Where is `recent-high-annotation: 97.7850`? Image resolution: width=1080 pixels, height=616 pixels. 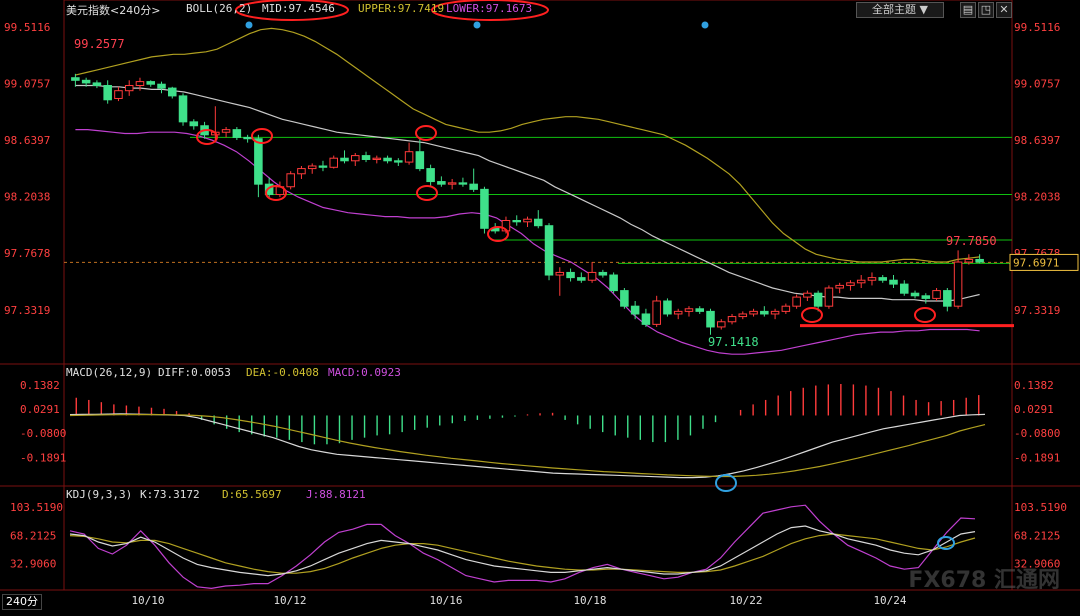 recent-high-annotation: 97.7850 is located at coordinates (971, 241).